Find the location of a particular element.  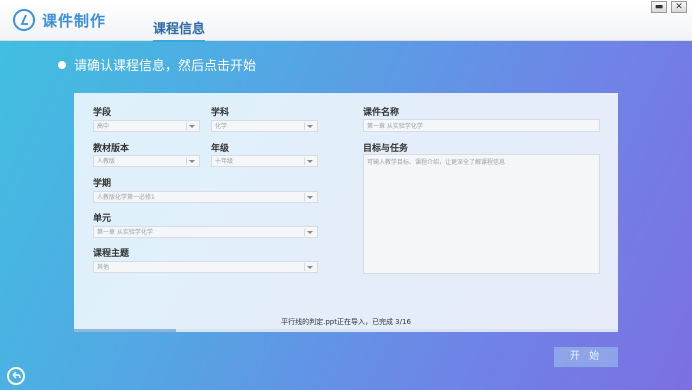

courseware-name-input: 第一章 从实验学化学 is located at coordinates (481, 125).